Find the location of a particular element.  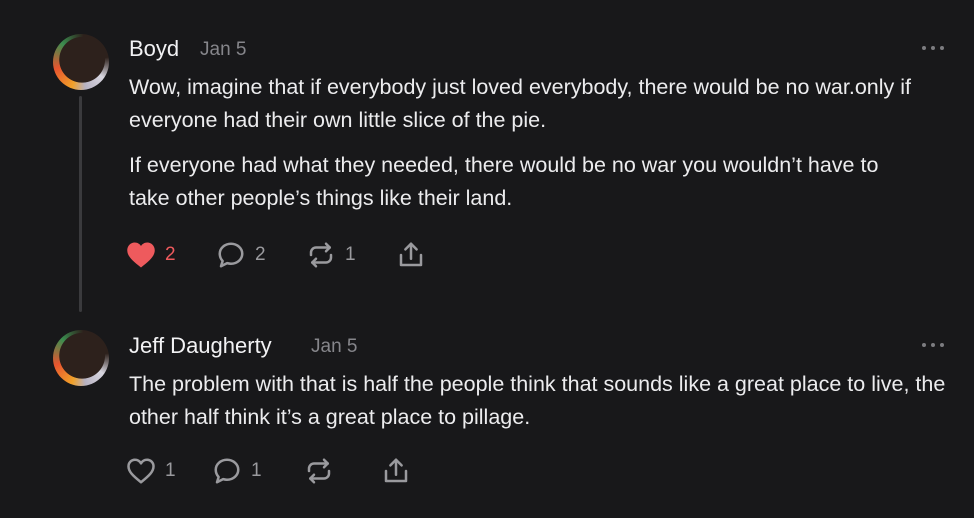

like-count: 2 is located at coordinates (170, 254).